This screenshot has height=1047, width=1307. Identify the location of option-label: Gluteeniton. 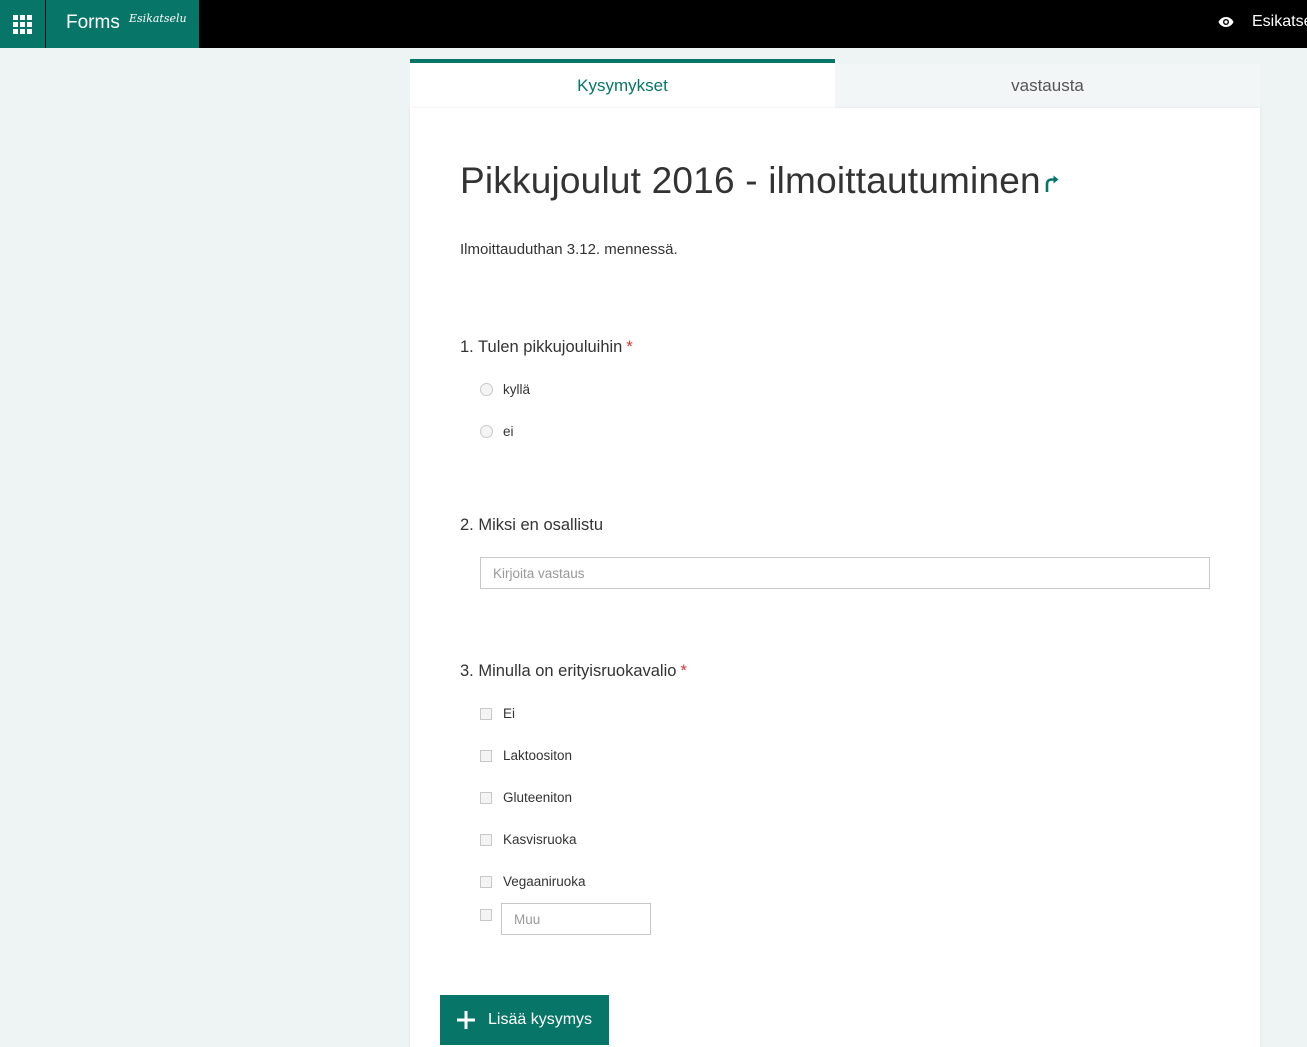
(538, 797).